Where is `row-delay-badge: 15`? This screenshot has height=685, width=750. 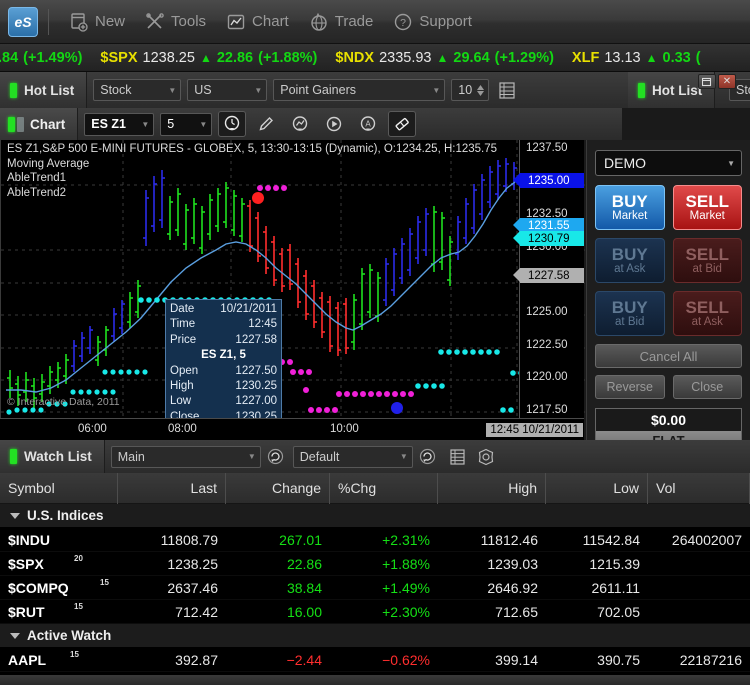 row-delay-badge: 15 is located at coordinates (104, 582).